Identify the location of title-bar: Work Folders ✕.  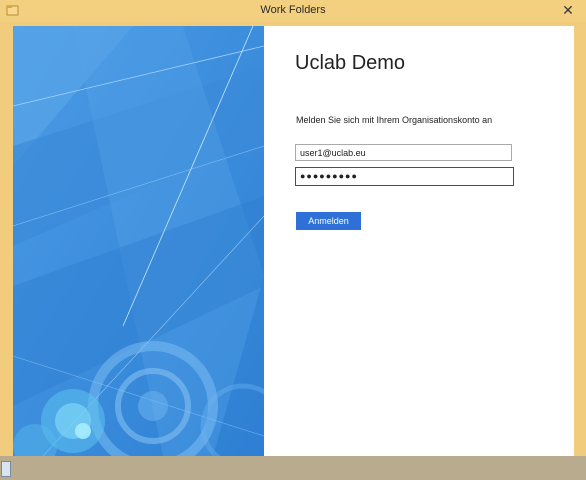
(293, 11).